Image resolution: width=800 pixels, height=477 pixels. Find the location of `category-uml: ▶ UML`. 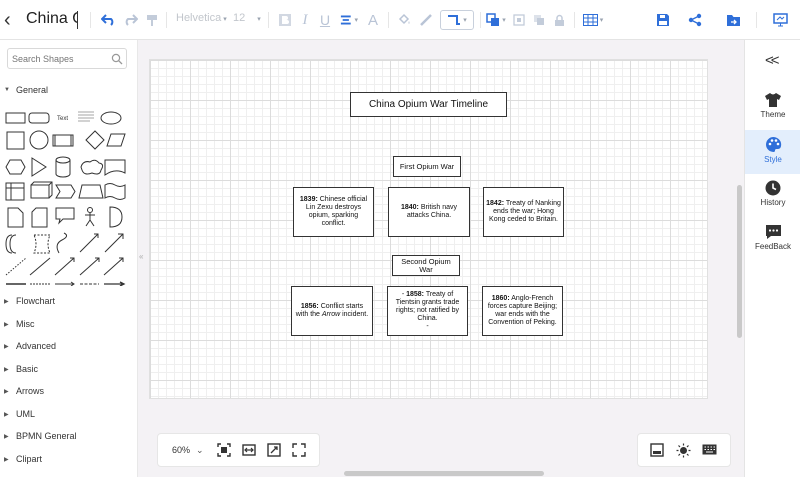

category-uml: ▶ UML is located at coordinates (19, 414).